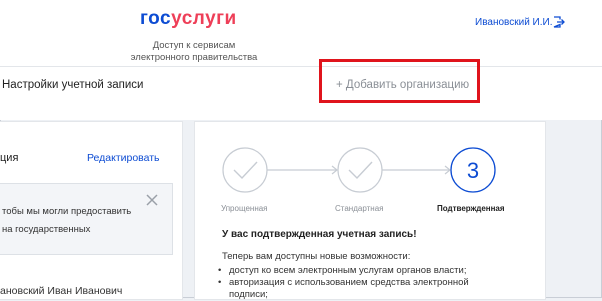 The image size is (602, 301). I want to click on person-name: ановский Иван Иванович, so click(61, 291).